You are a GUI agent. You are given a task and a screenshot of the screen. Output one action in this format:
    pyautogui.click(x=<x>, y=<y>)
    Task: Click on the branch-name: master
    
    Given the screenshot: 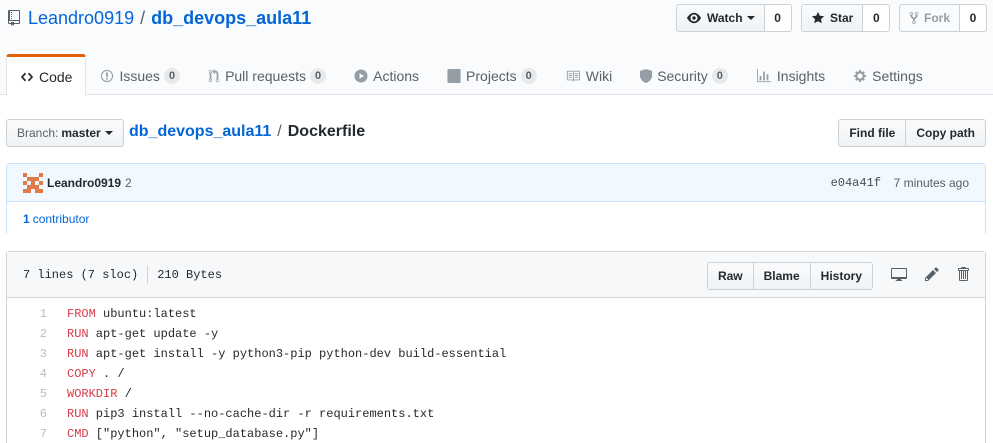 What is the action you would take?
    pyautogui.click(x=81, y=133)
    